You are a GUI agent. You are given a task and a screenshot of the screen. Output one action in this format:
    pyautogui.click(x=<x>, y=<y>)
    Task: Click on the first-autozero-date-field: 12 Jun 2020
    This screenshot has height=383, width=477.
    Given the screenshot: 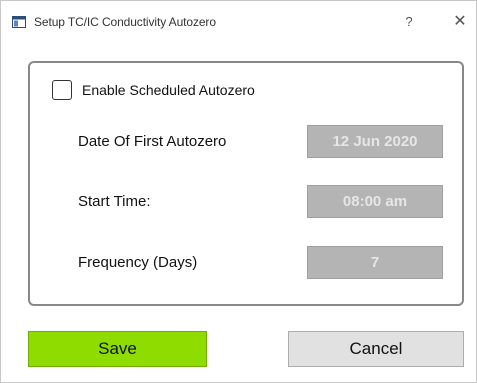 What is the action you would take?
    pyautogui.click(x=375, y=141)
    